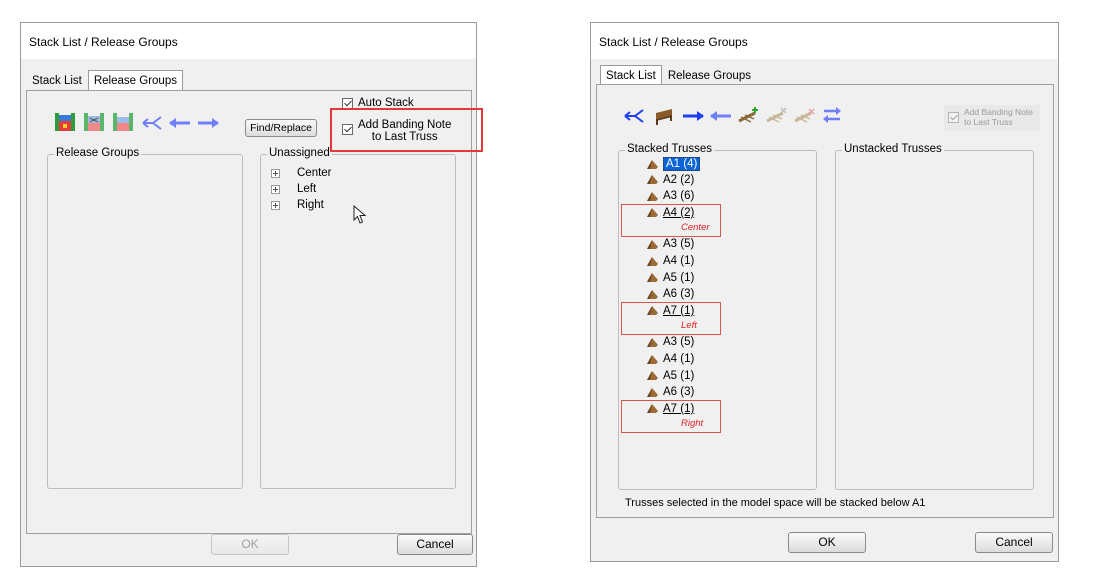  I want to click on left-tab-strip: Stack List Release Groups, so click(104, 81).